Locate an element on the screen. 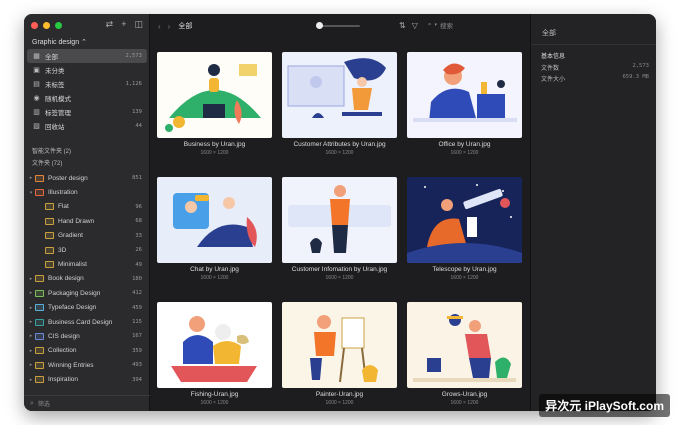  folder-item: 3D 26 is located at coordinates (87, 250).